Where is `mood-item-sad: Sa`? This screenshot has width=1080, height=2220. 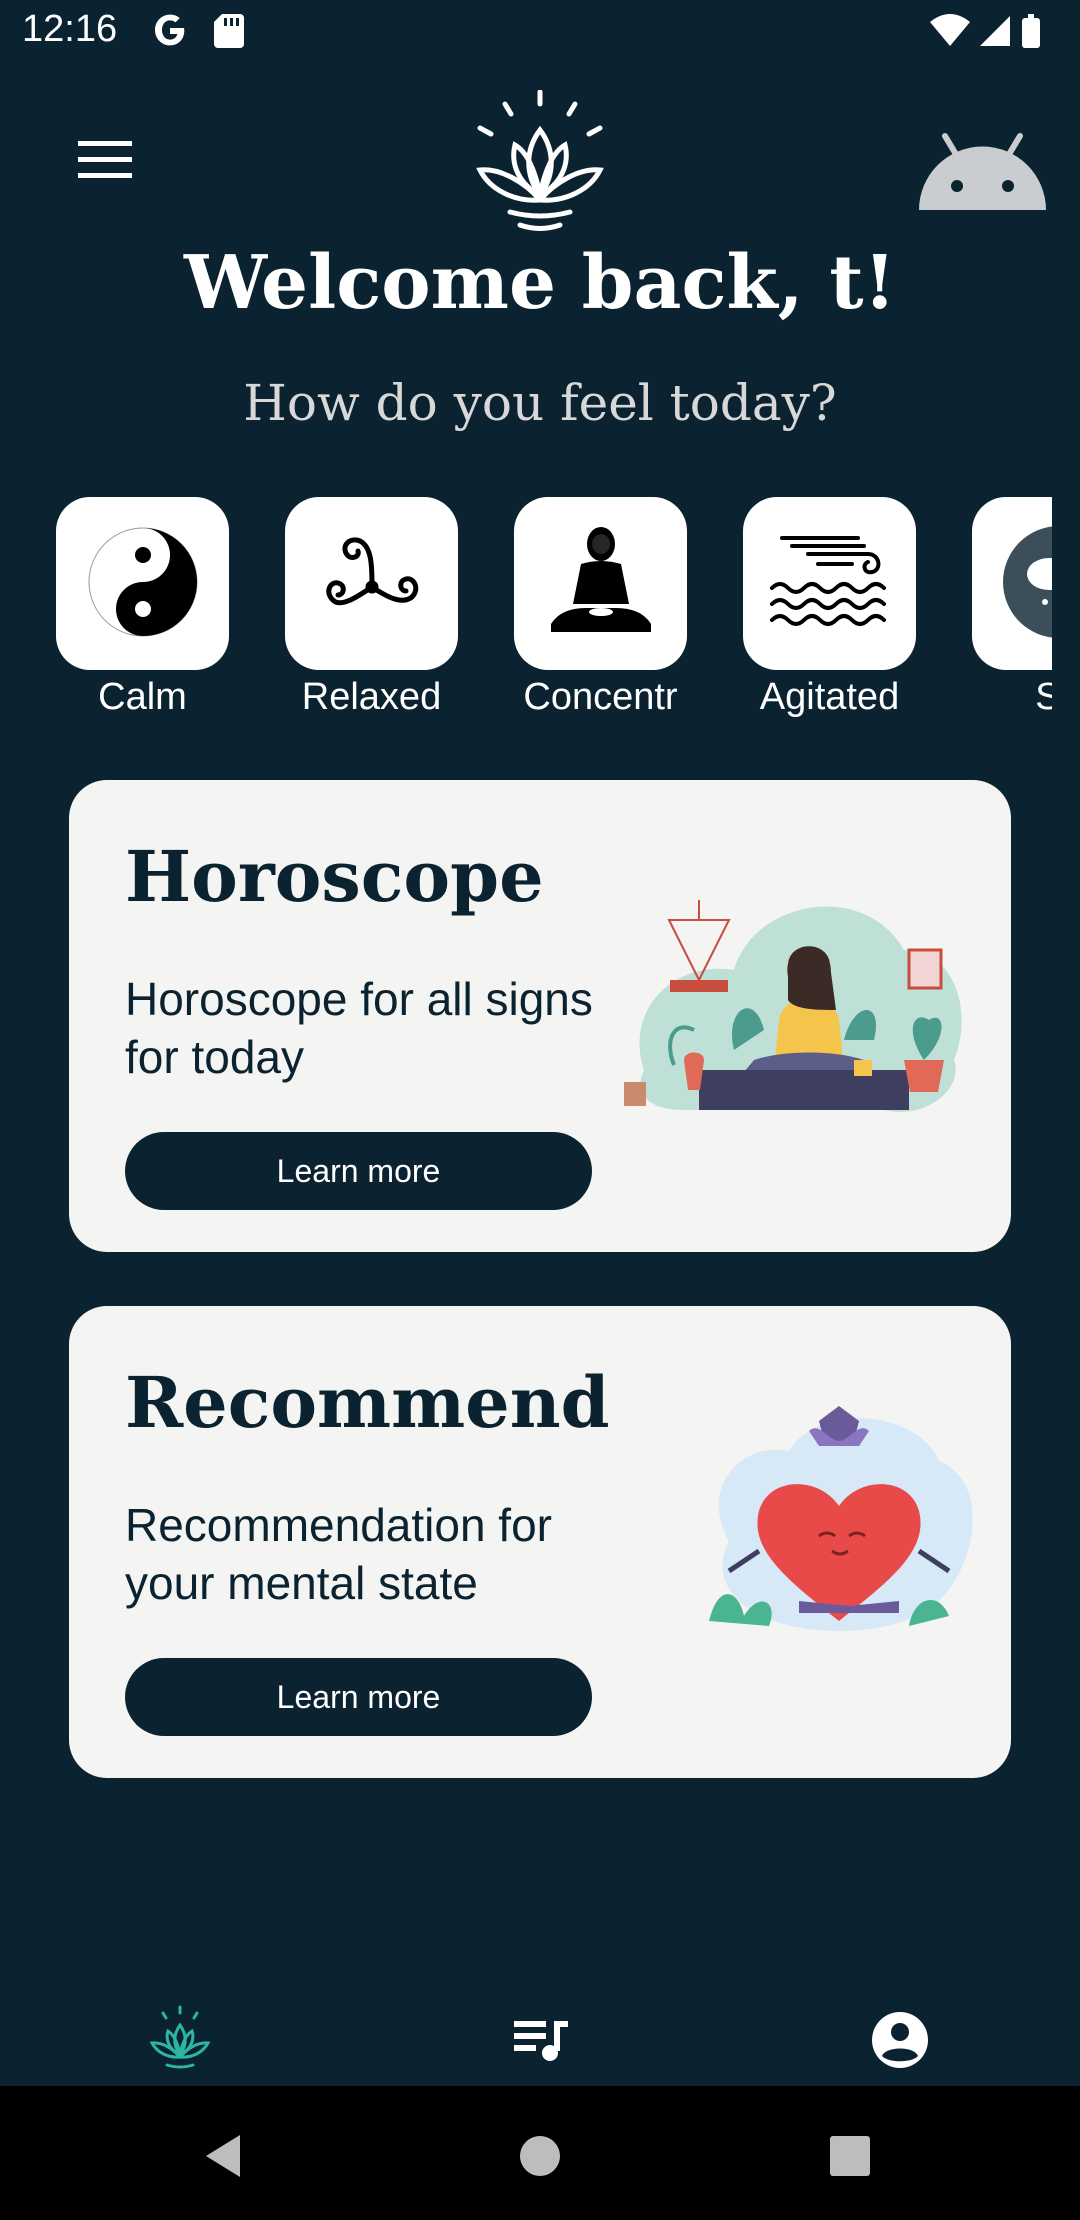
mood-item-sad: Sa is located at coordinates (1012, 608).